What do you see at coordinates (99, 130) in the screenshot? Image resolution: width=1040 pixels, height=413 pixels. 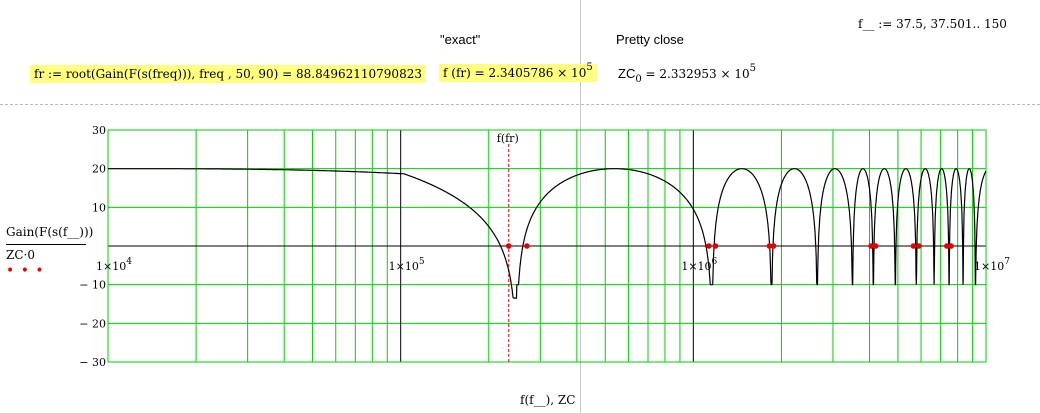 I see `y-tick-label: 30` at bounding box center [99, 130].